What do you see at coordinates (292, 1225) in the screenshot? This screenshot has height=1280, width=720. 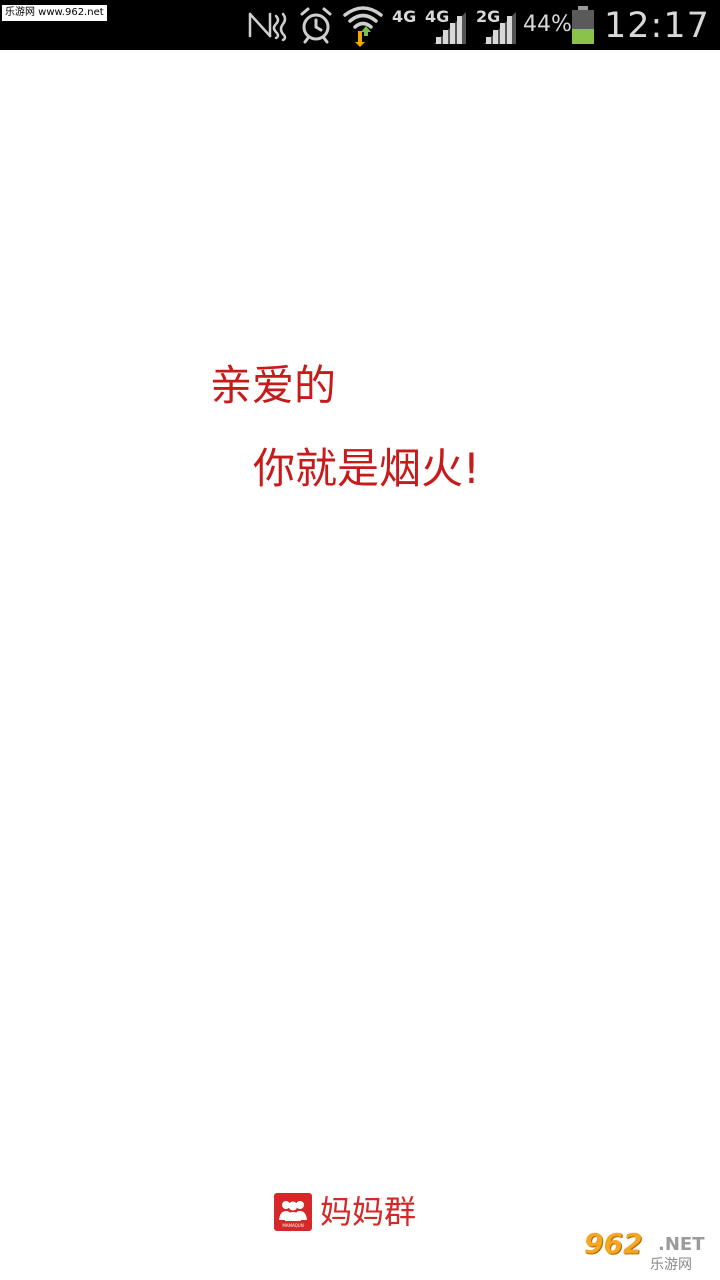 I see `app-logo-text: MAMAQUN` at bounding box center [292, 1225].